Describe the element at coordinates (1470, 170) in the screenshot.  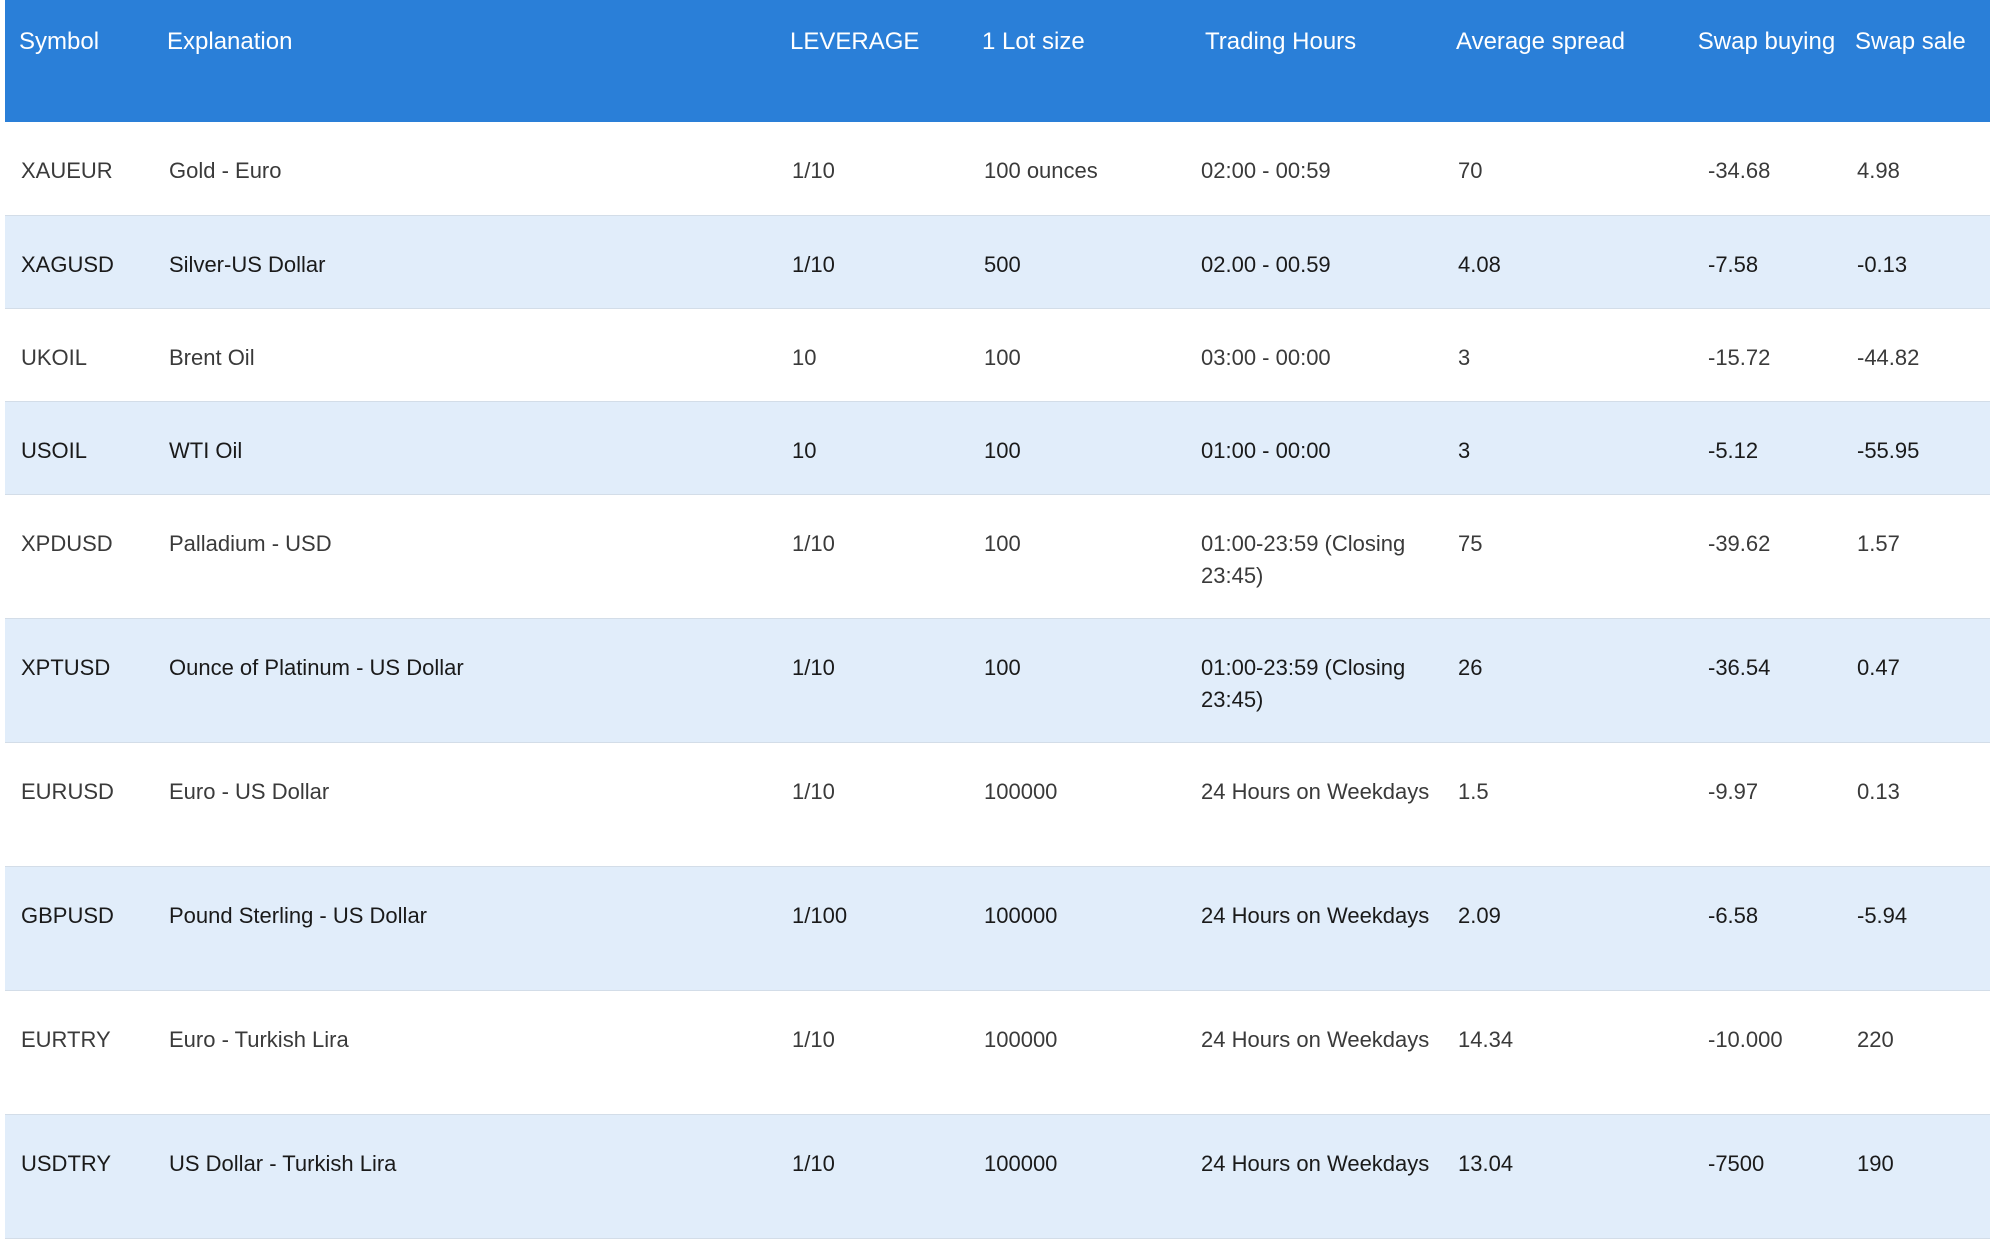
I see `cell-average-spread: 70` at that location.